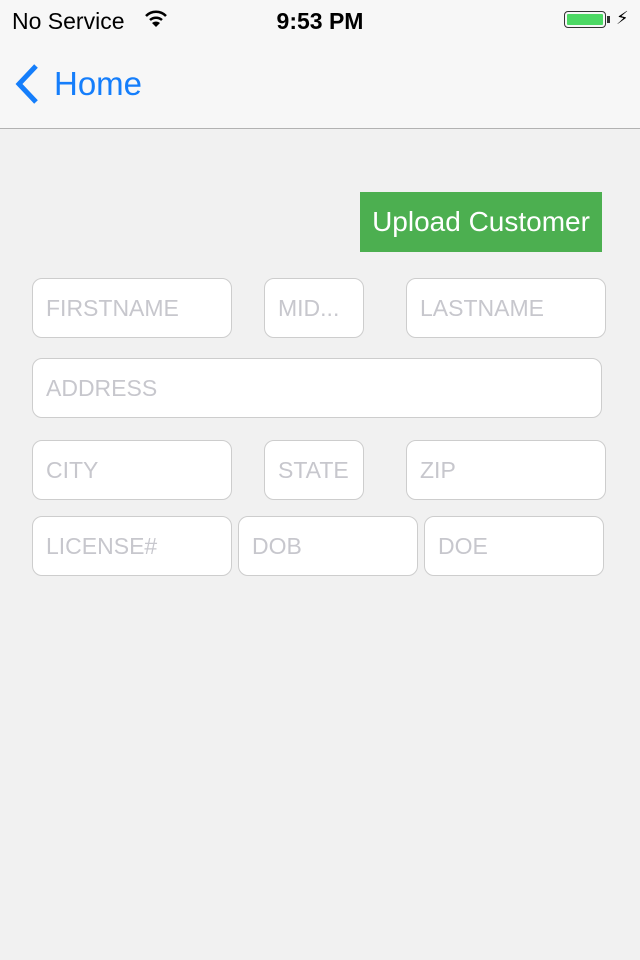 Image resolution: width=640 pixels, height=960 pixels. I want to click on status-bar: No Service 9:53 PM ⚡︎, so click(320, 20).